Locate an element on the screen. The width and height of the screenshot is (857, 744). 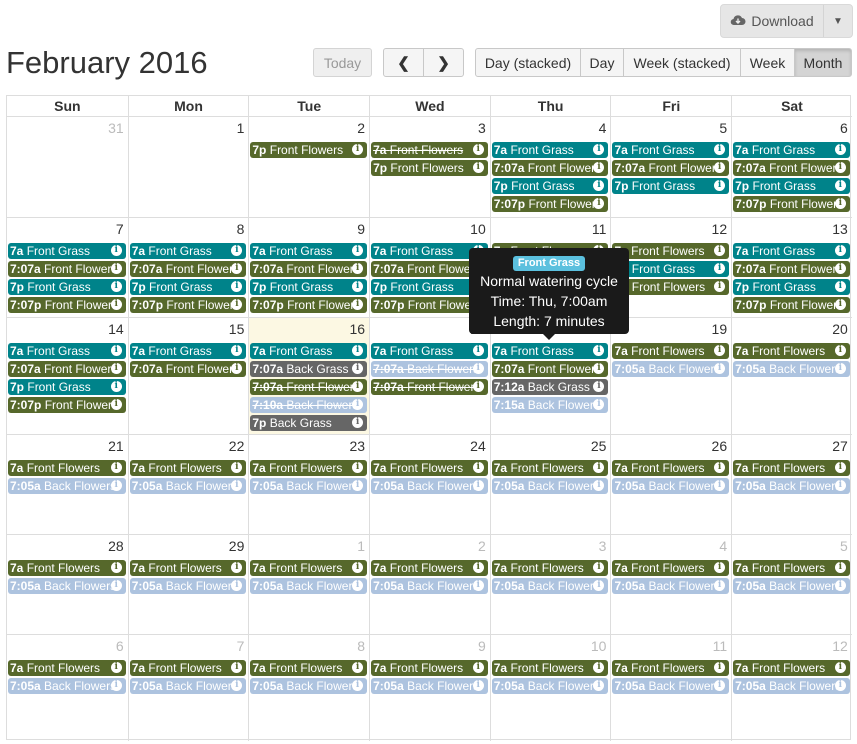
view-day-stacked-button: Day (stacked) is located at coordinates (528, 62).